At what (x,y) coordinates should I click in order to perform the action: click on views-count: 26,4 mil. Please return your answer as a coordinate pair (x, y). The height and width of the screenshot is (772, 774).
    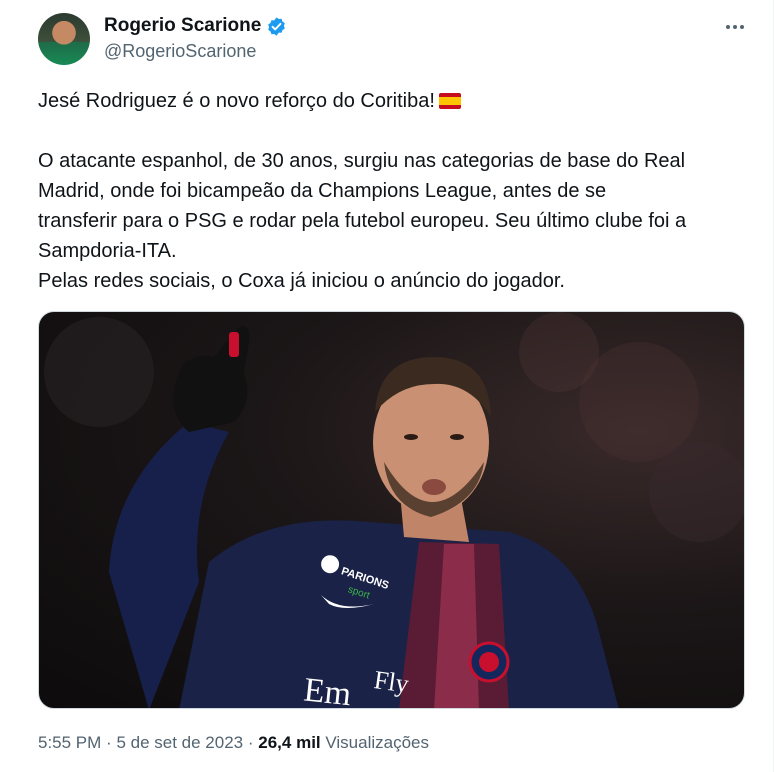
    Looking at the image, I should click on (289, 742).